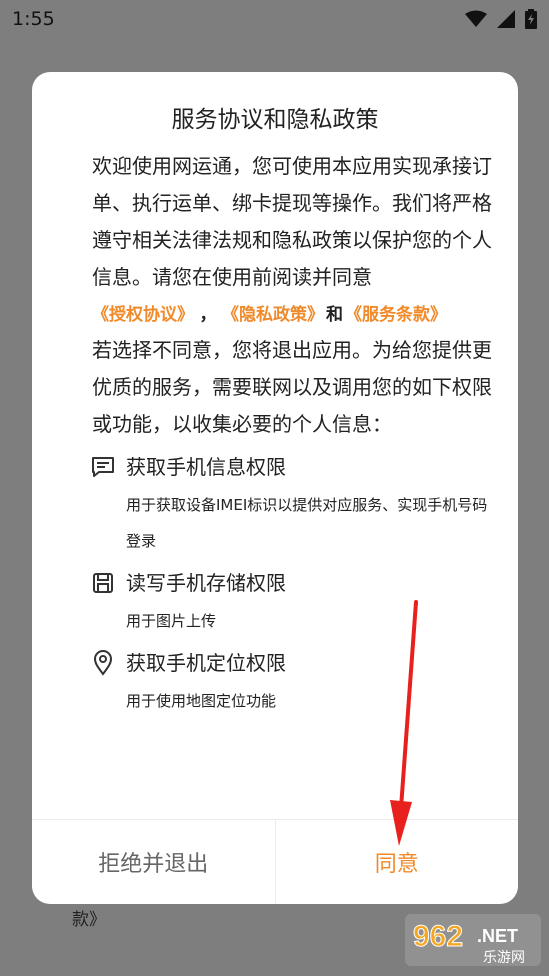 This screenshot has height=976, width=549. What do you see at coordinates (497, 936) in the screenshot?
I see `svg-text: .NET` at bounding box center [497, 936].